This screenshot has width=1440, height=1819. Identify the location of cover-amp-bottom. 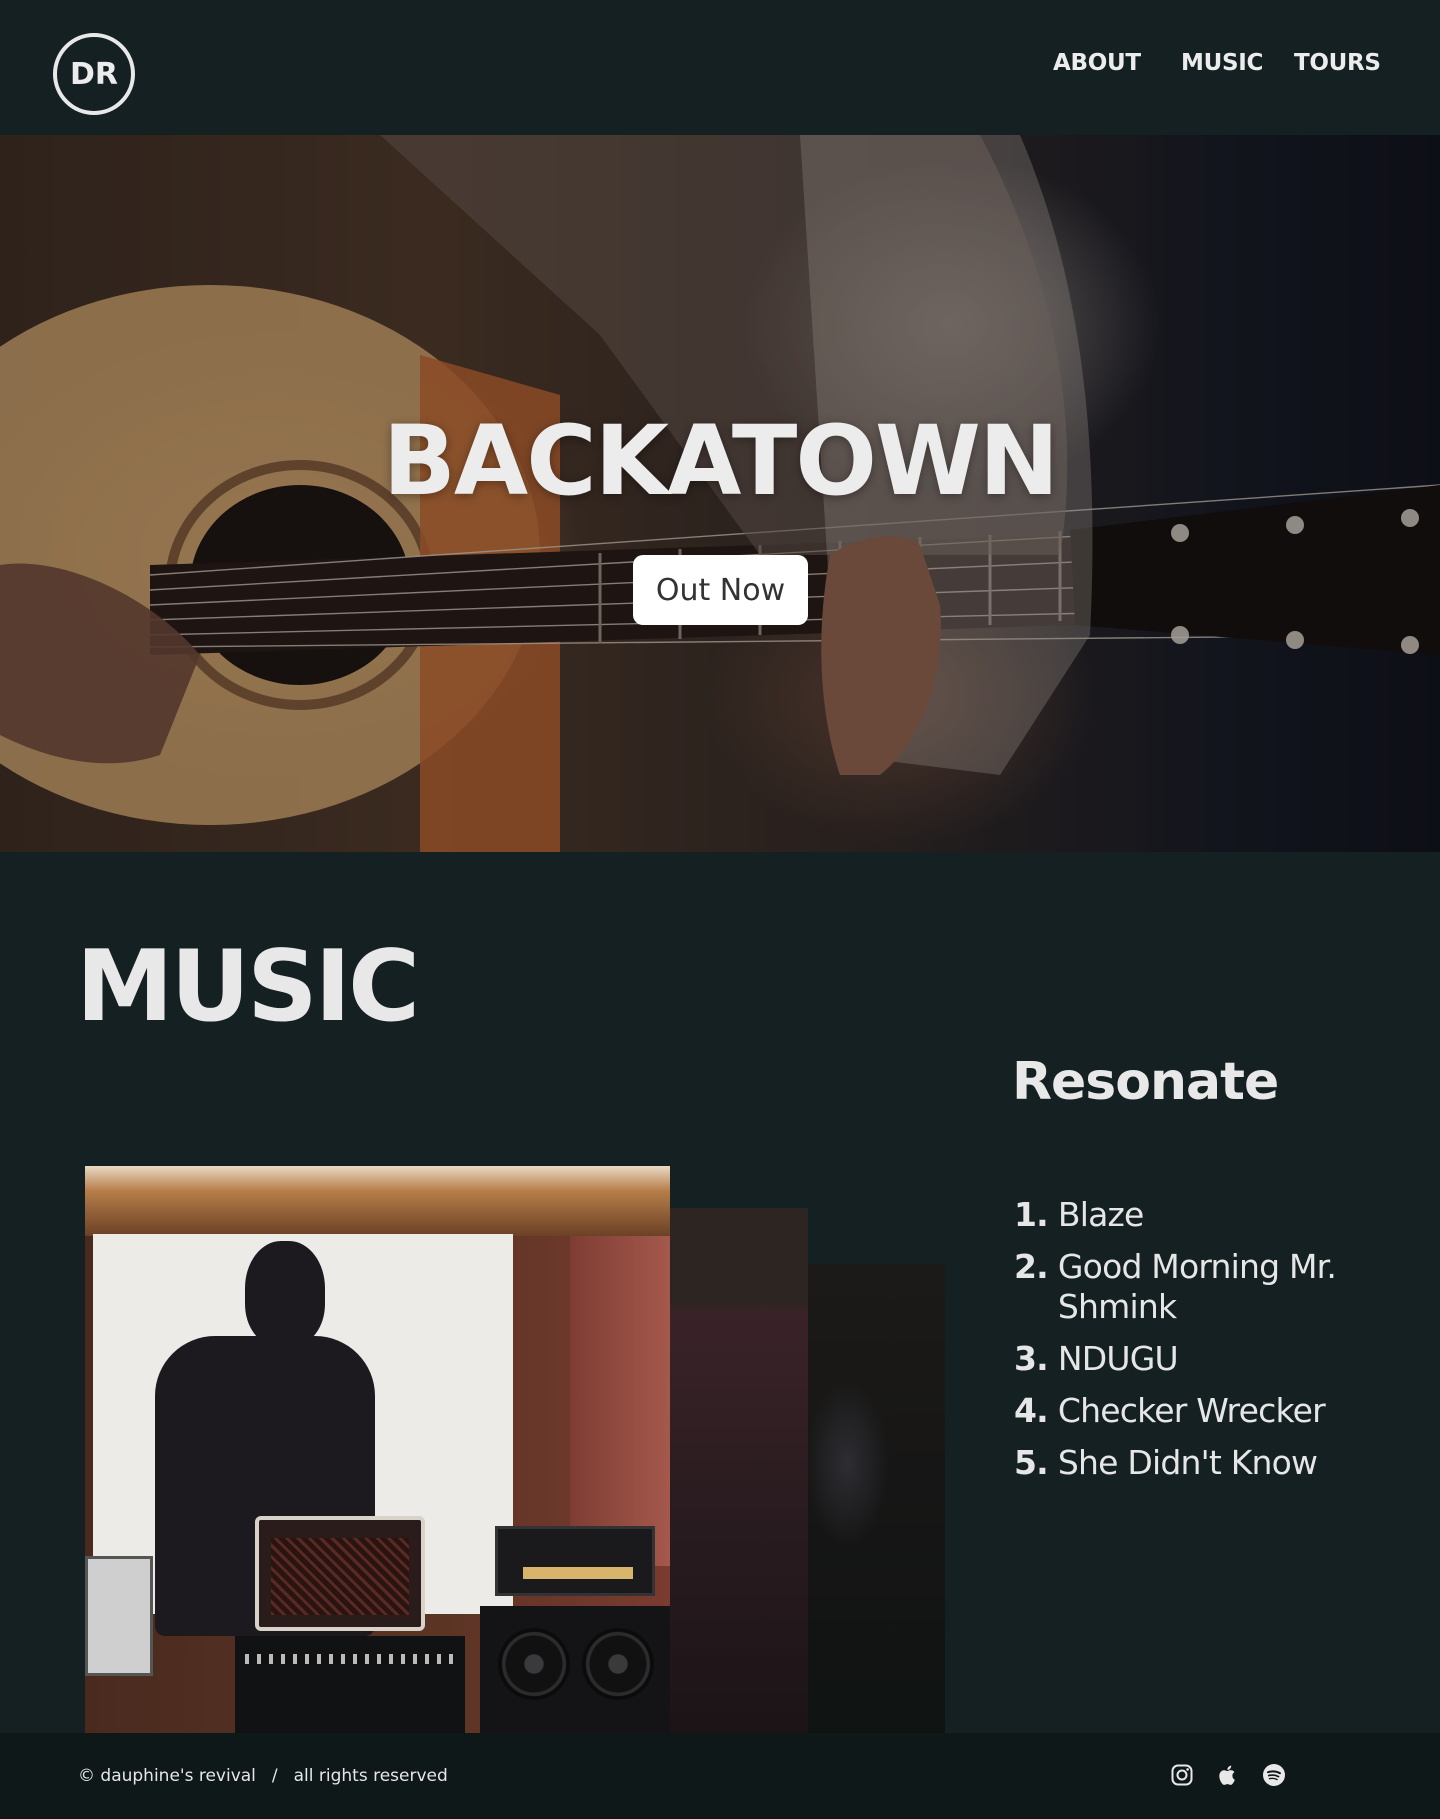
(350, 1684).